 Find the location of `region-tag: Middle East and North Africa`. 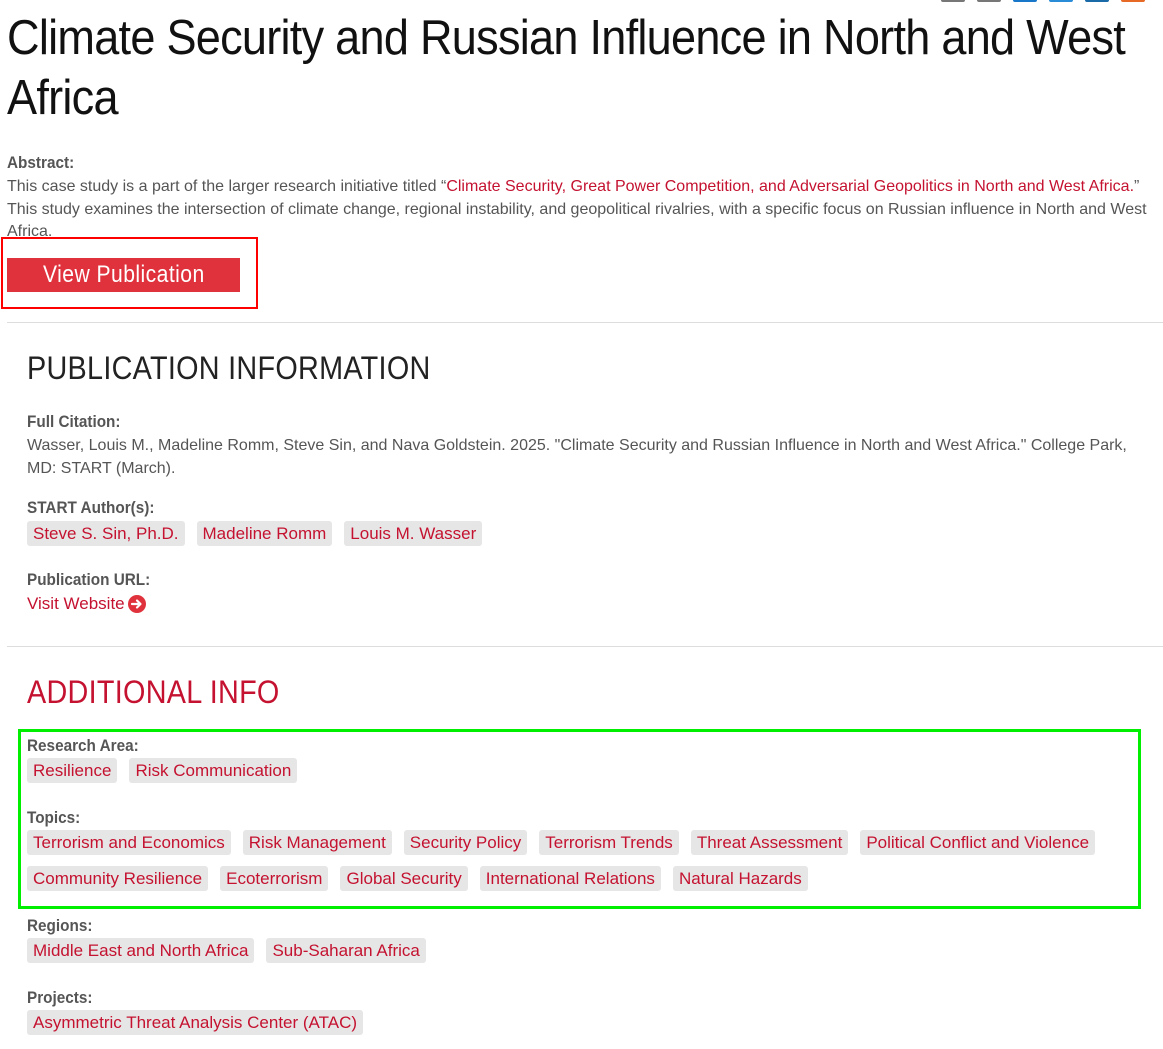

region-tag: Middle East and North Africa is located at coordinates (141, 950).